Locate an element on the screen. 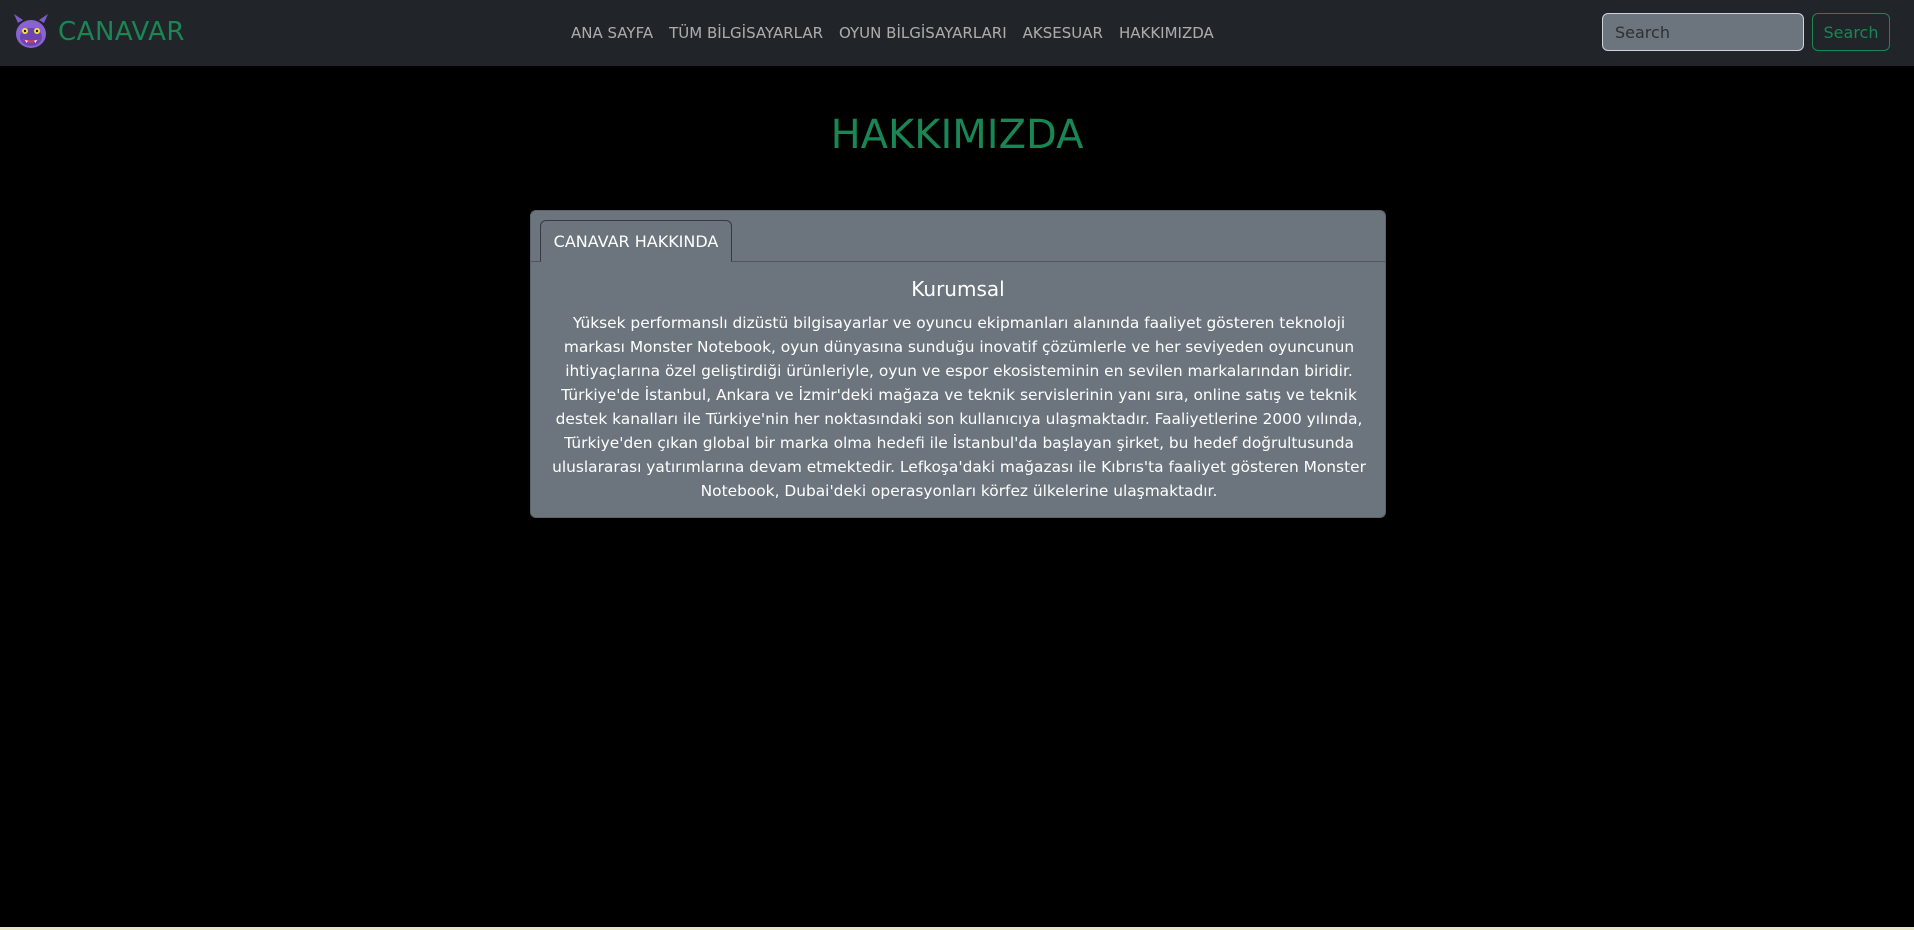 The image size is (1914, 930). nav-item-tum-bilgisayarlar: TÜM BİLGİSAYARLAR is located at coordinates (746, 33).